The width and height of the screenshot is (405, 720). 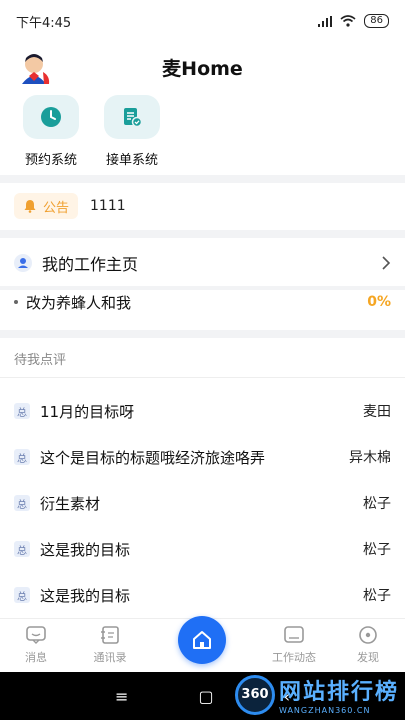 I want to click on watermark-main: 网站排行榜, so click(x=338, y=692).